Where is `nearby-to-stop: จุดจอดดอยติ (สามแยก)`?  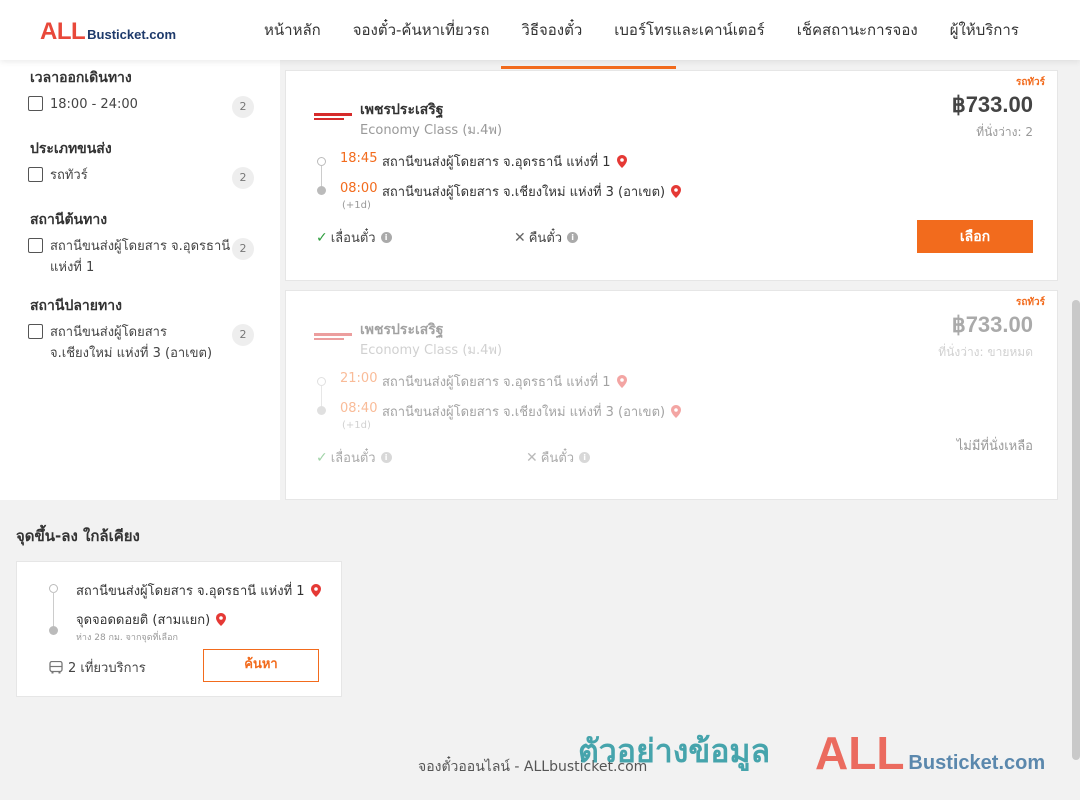
nearby-to-stop: จุดจอดดอยติ (สามแยก) is located at coordinates (151, 619).